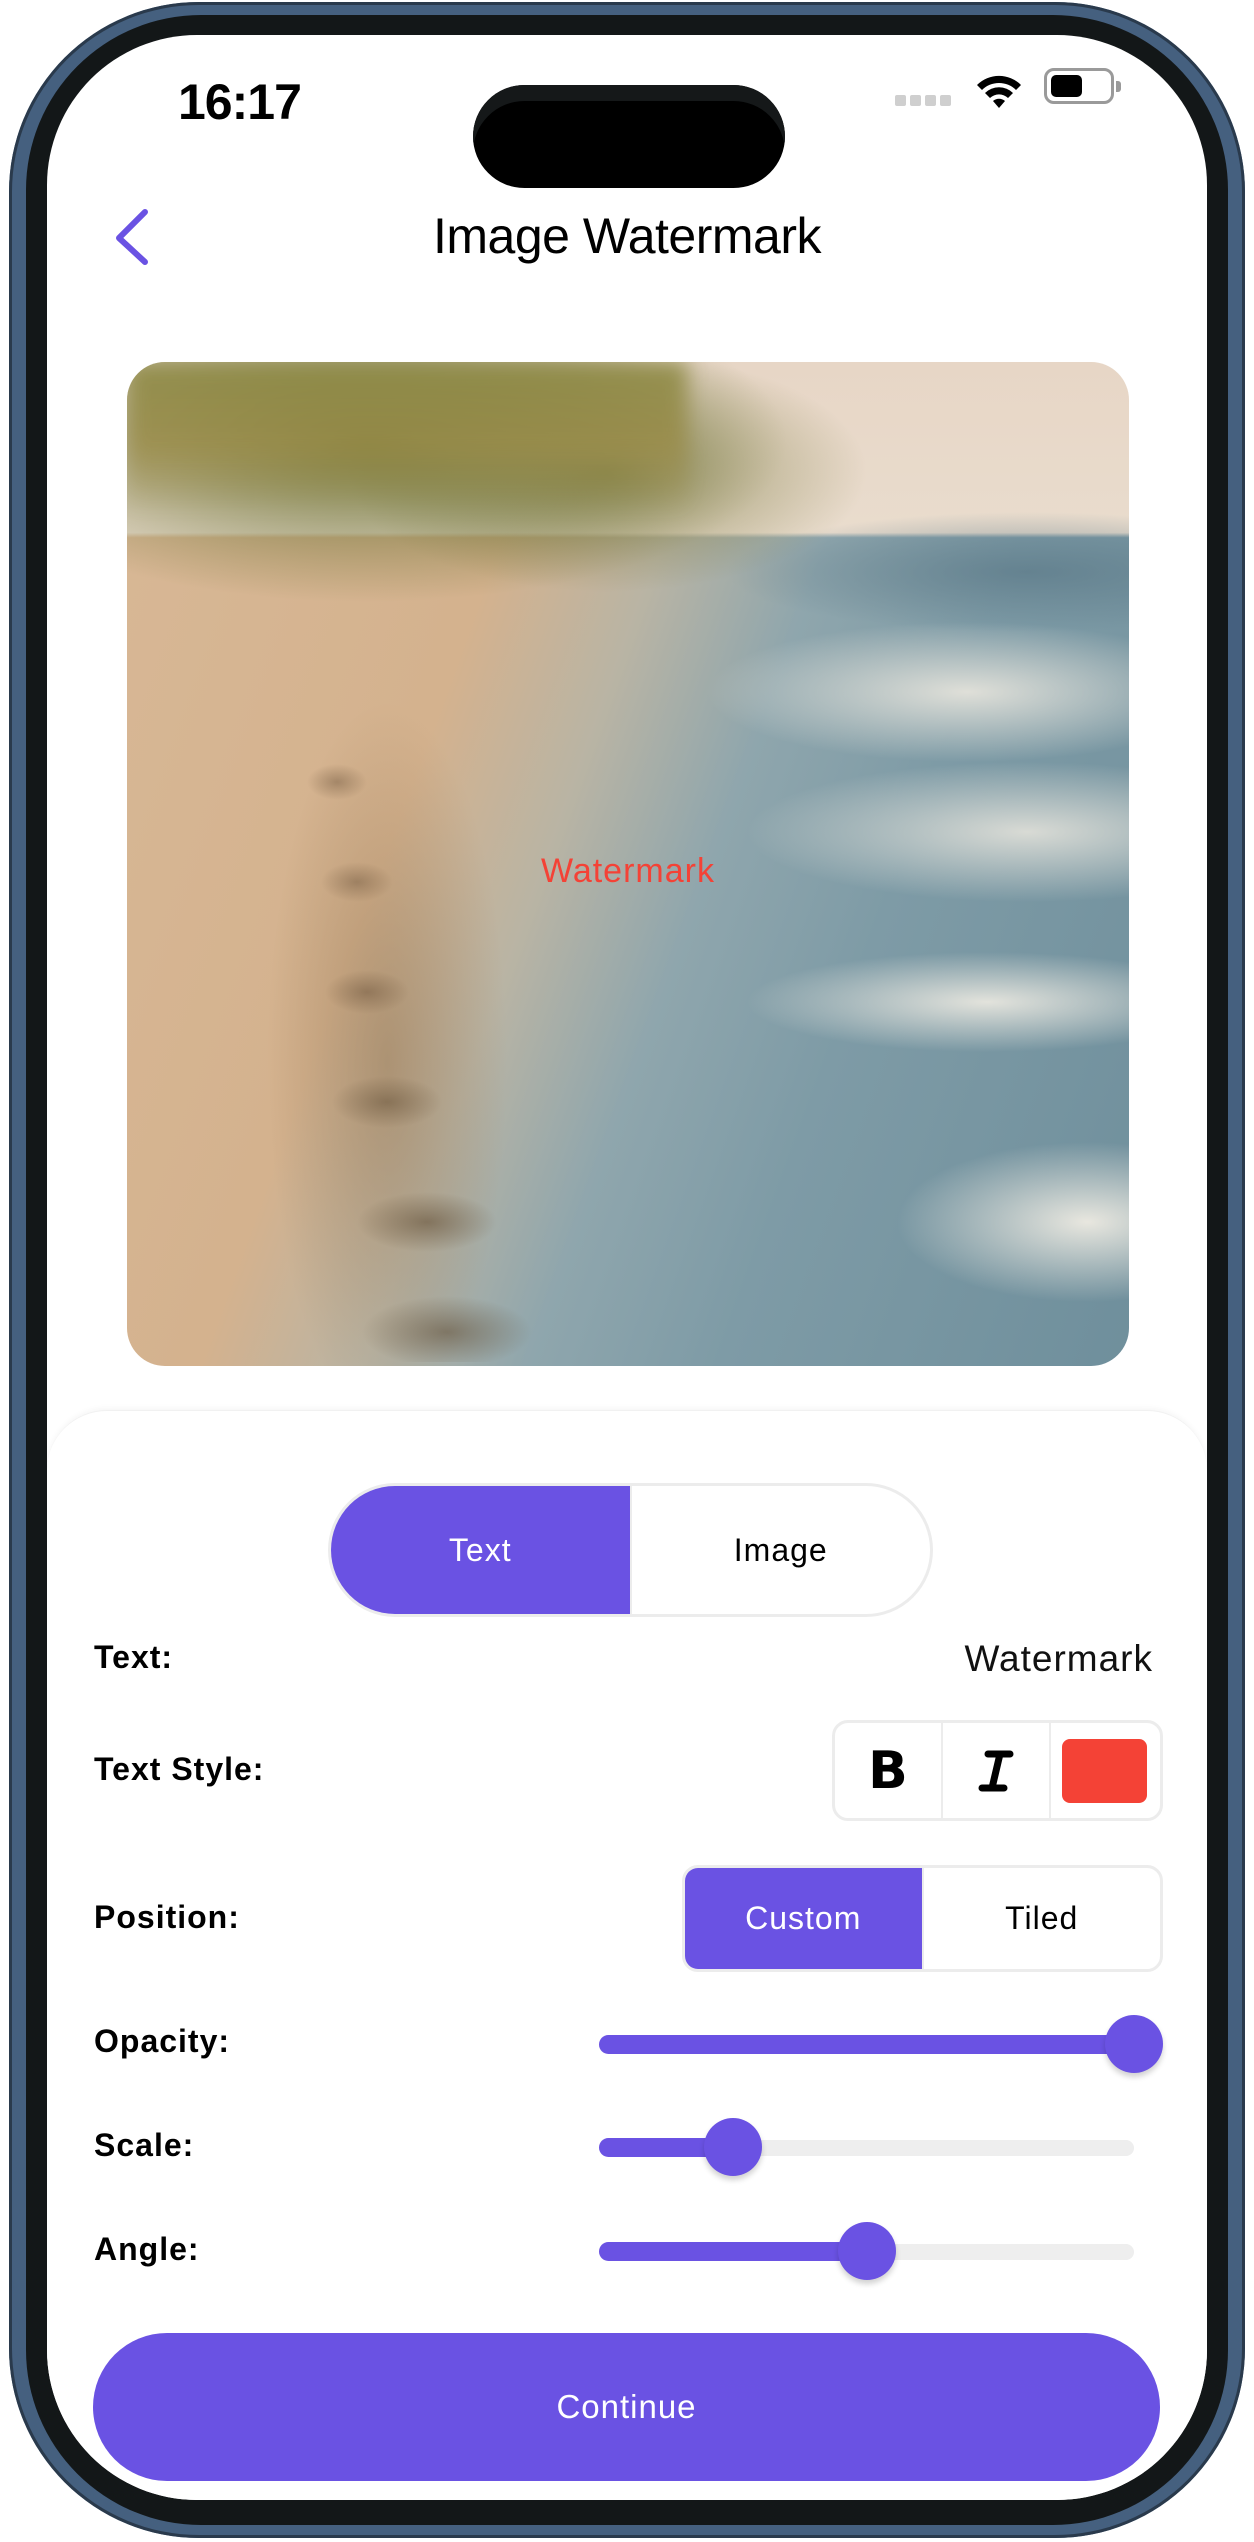  Describe the element at coordinates (627, 236) in the screenshot. I see `page-title: Image Watermark` at that location.